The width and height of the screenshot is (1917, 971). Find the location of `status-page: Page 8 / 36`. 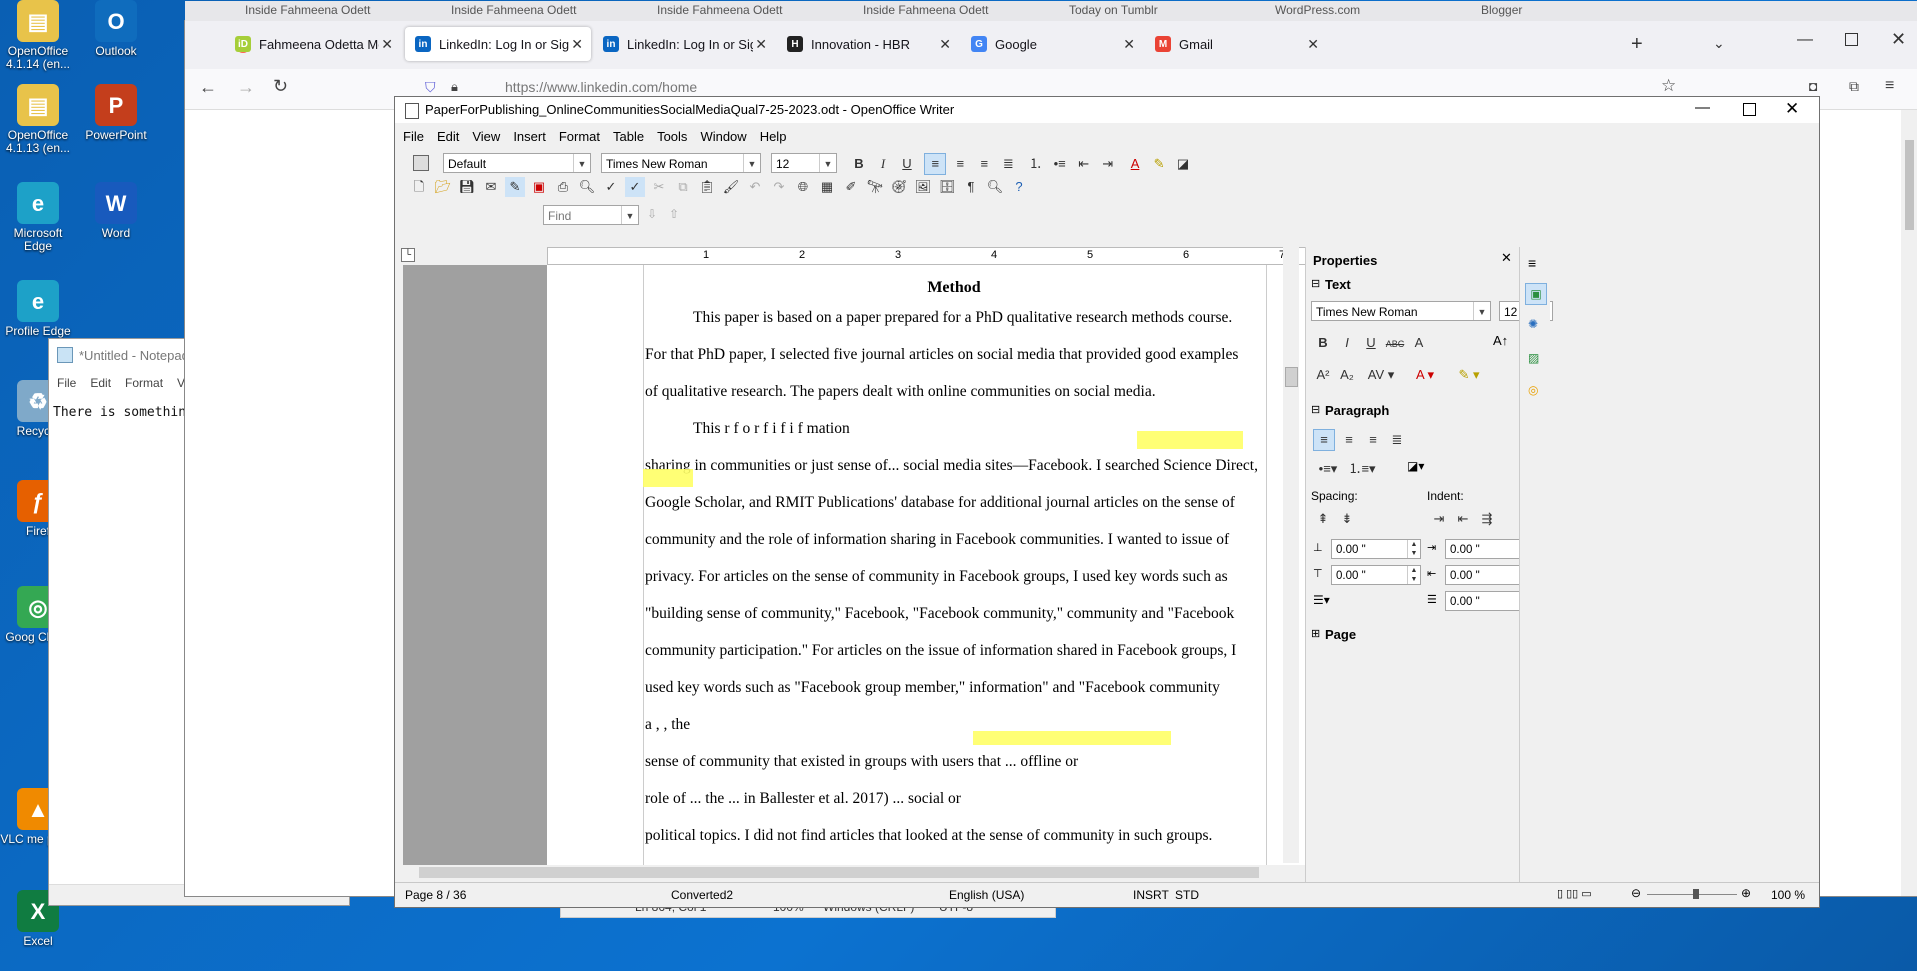

status-page: Page 8 / 36 is located at coordinates (435, 895).